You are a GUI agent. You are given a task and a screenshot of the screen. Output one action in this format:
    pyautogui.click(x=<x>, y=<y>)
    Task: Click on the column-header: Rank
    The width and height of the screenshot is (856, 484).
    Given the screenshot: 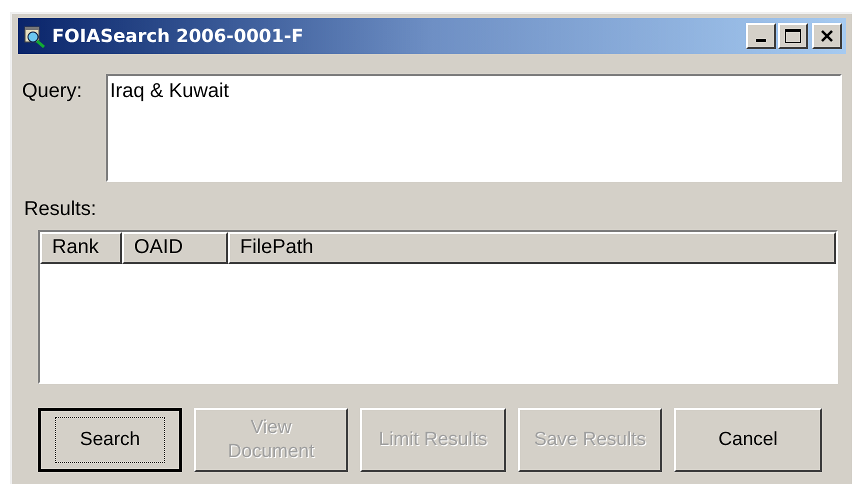 What is the action you would take?
    pyautogui.click(x=81, y=248)
    